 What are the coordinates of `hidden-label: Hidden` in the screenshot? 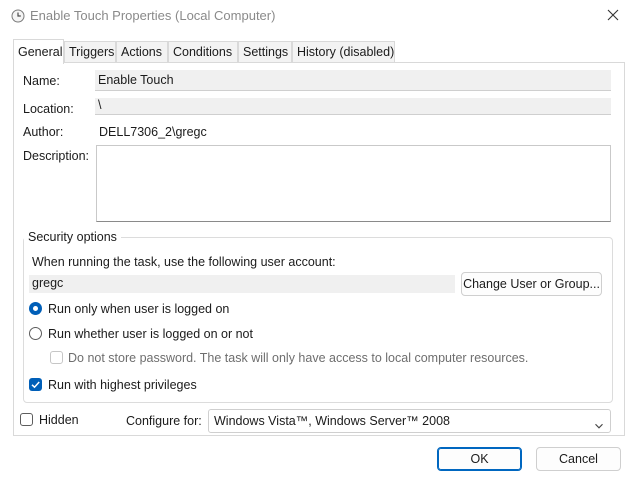 It's located at (59, 420).